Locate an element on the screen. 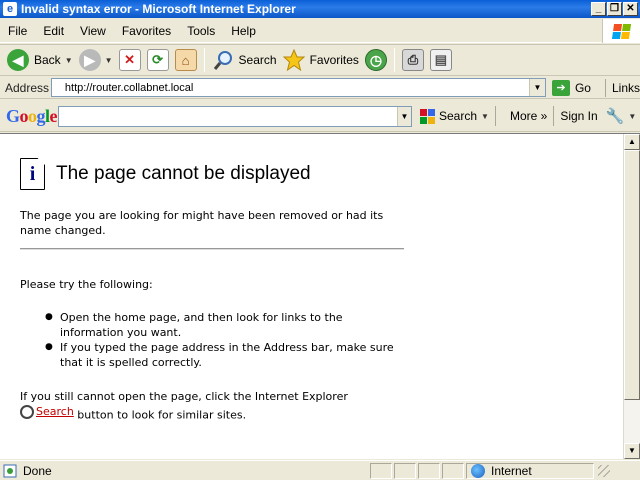 Image resolution: width=640 pixels, height=480 pixels. window-controls: _ ❐ ✕ is located at coordinates (614, 9).